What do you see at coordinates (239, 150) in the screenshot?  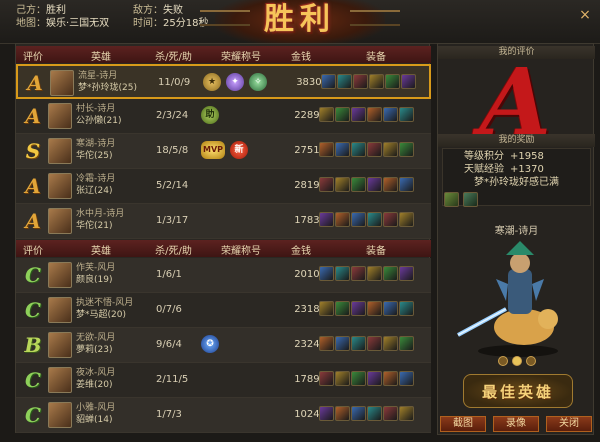 I see `new-icon: 新` at bounding box center [239, 150].